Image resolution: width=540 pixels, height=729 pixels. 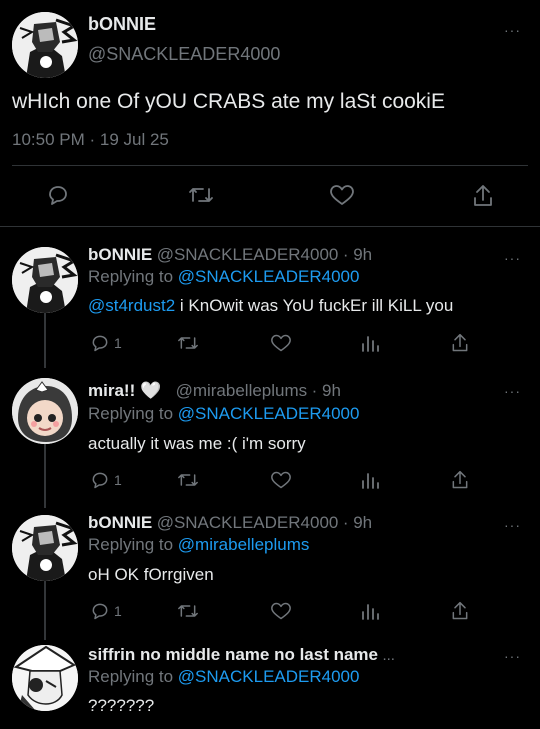 What do you see at coordinates (131, 305) in the screenshot?
I see `mention-link: @st4rdust2` at bounding box center [131, 305].